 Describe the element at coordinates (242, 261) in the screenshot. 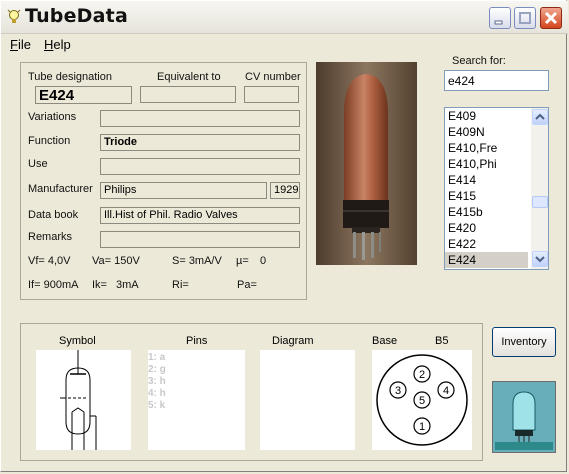

I see `spec-mu: µ=` at that location.